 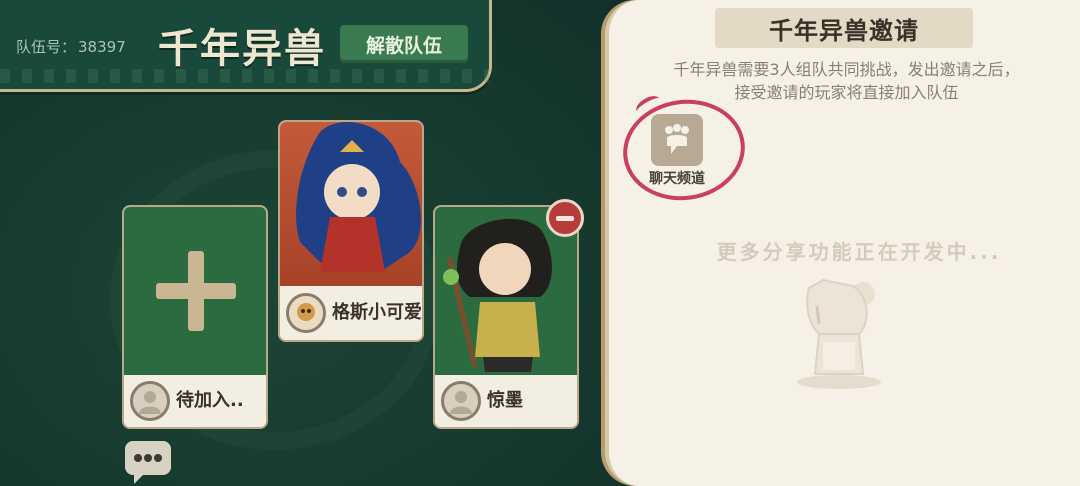 I want to click on chat-channel-button: 聊天频道, so click(x=677, y=150).